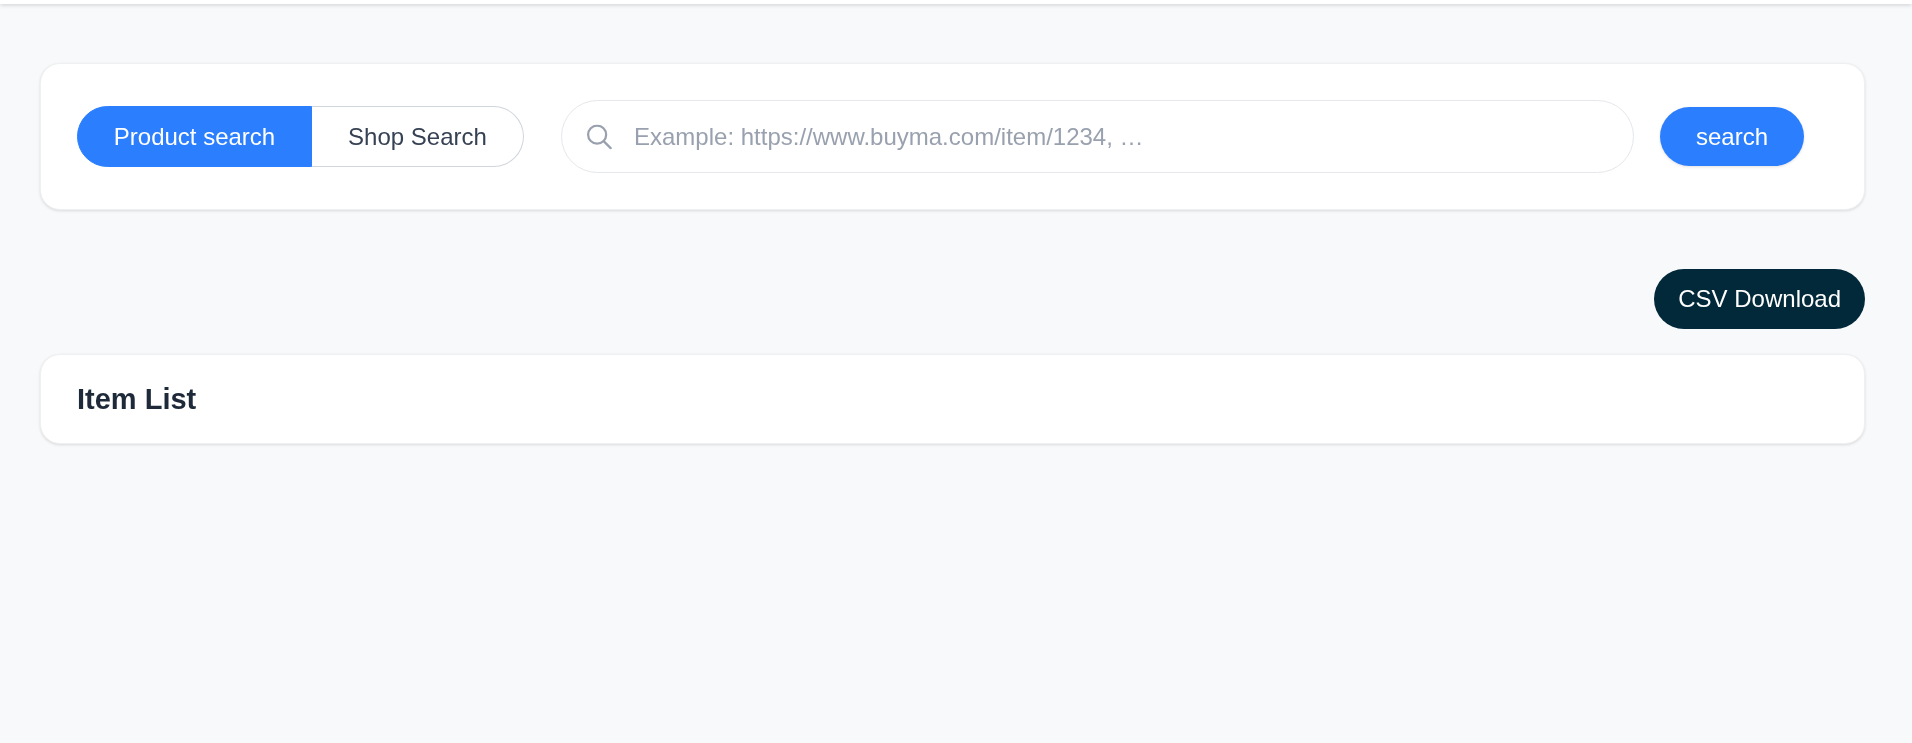 The height and width of the screenshot is (743, 1912). What do you see at coordinates (1759, 299) in the screenshot?
I see `csv-download-button: CSV Download` at bounding box center [1759, 299].